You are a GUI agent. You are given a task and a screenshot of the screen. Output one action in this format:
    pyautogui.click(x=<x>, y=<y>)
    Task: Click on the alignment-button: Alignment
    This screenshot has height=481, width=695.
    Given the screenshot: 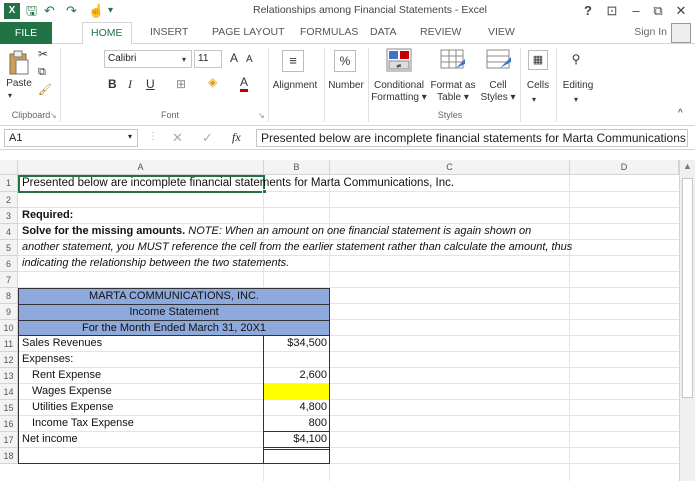 What is the action you would take?
    pyautogui.click(x=295, y=86)
    